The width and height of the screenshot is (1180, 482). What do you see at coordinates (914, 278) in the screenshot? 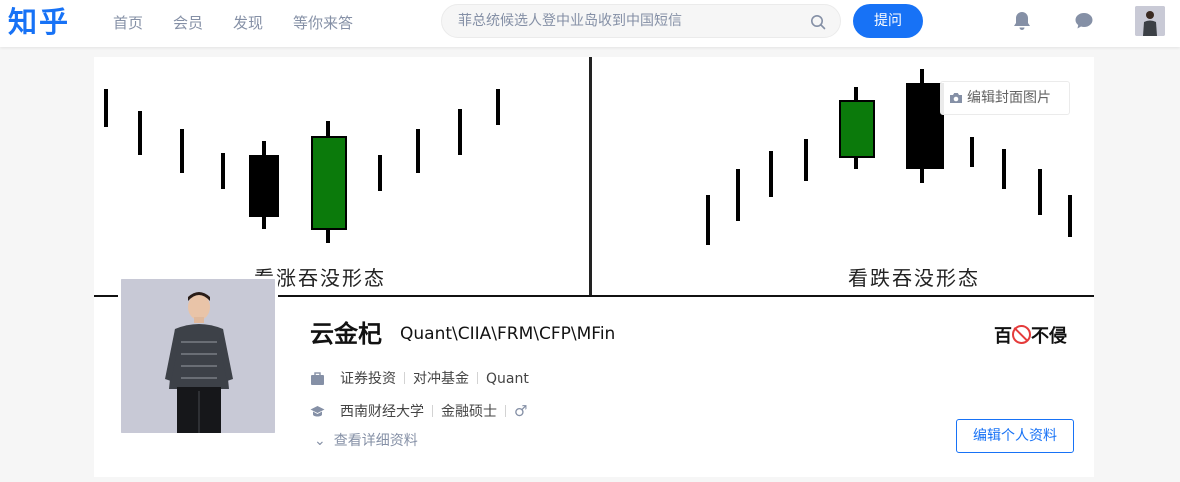
I see `cover-caption-right: 看跌吞没形态` at bounding box center [914, 278].